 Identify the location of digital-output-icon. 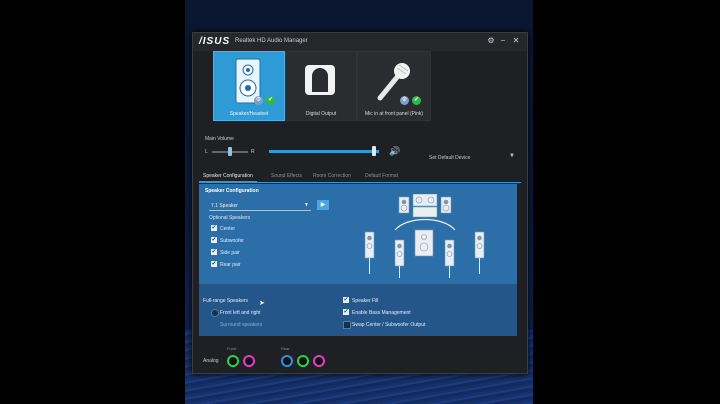
(320, 80).